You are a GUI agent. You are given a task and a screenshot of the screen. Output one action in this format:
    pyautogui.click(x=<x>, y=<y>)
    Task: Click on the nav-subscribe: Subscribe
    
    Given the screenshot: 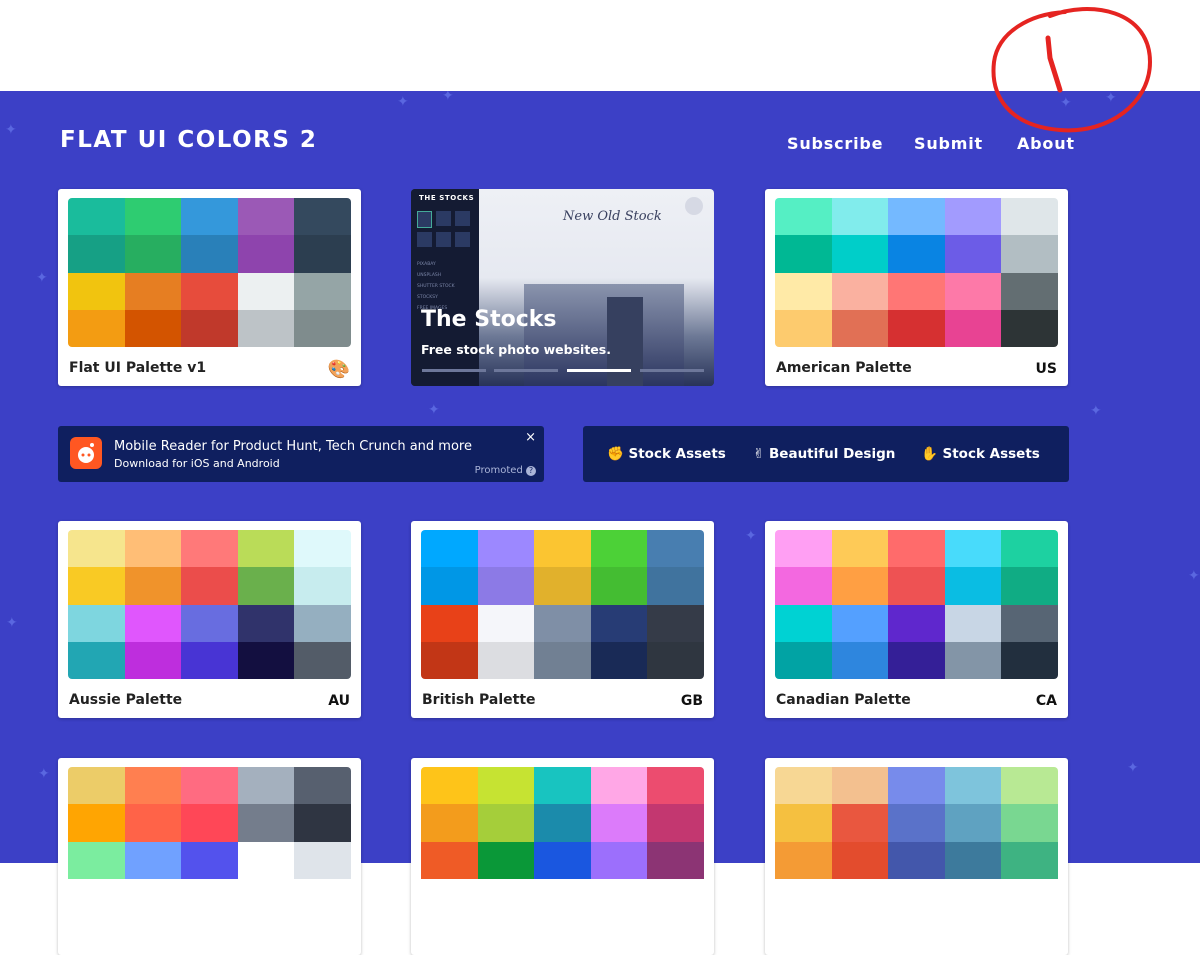 What is the action you would take?
    pyautogui.click(x=835, y=143)
    